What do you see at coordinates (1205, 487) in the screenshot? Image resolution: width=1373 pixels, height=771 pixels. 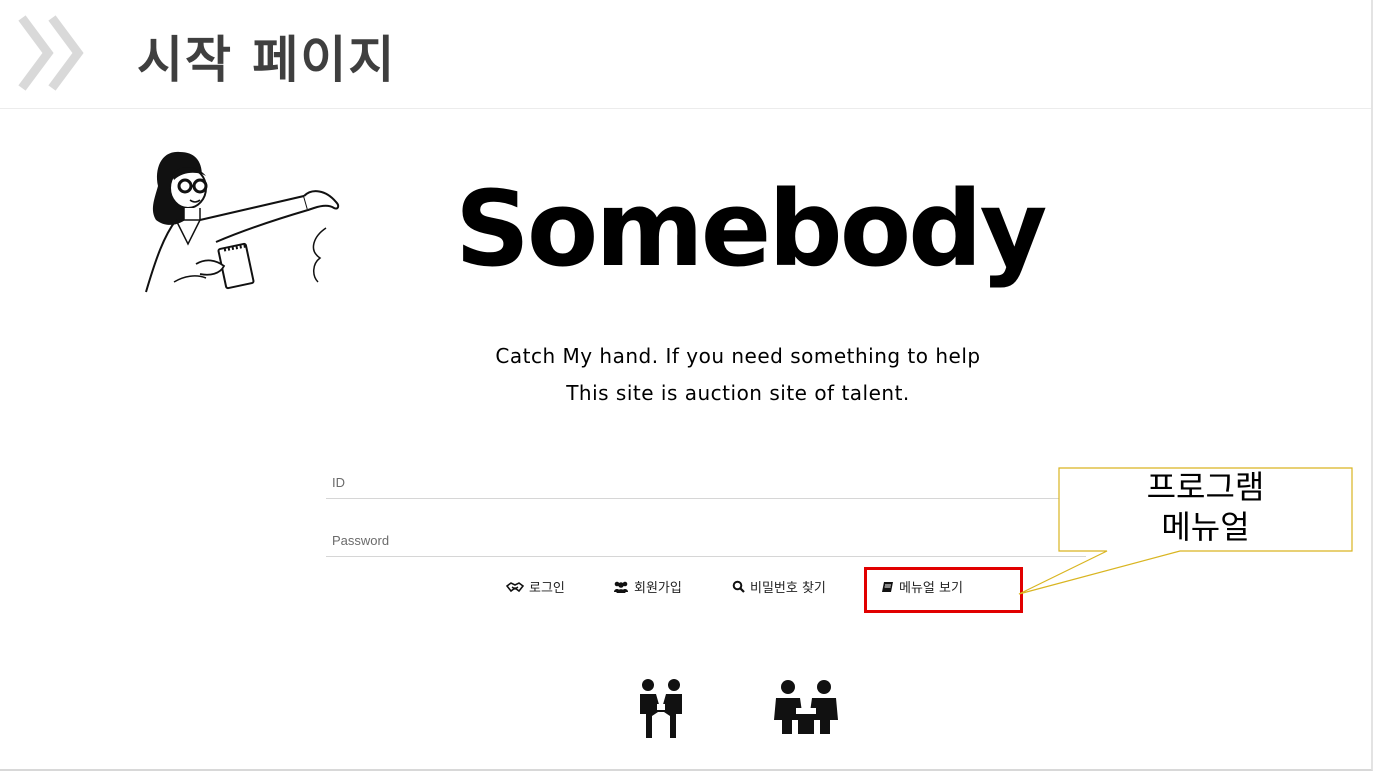 I see `callout-line-1: 프로그램` at bounding box center [1205, 487].